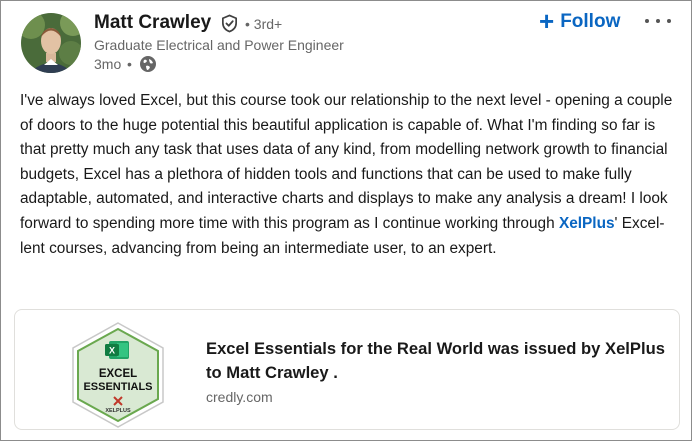 This screenshot has height=441, width=692. Describe the element at coordinates (108, 64) in the screenshot. I see `post-timestamp: 3mo` at that location.